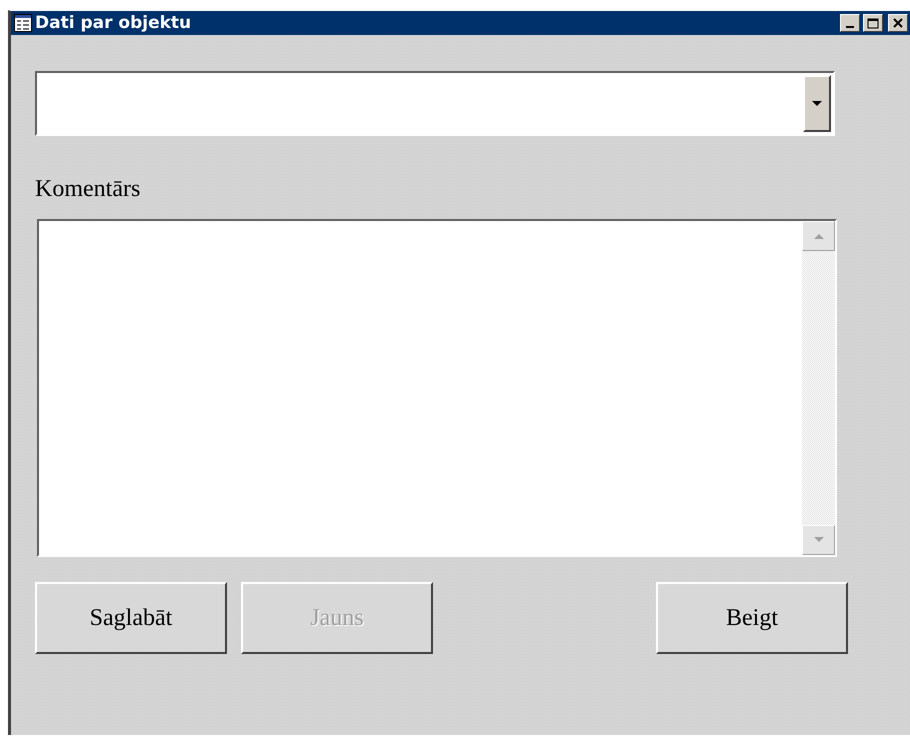 Image resolution: width=910 pixels, height=745 pixels. Describe the element at coordinates (818, 388) in the screenshot. I see `vertical-scrollbar` at that location.